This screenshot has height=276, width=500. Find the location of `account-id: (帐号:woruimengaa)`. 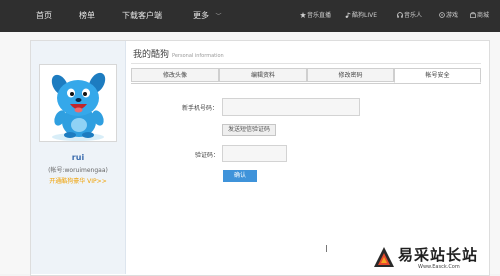

account-id: (帐号:woruimengaa) is located at coordinates (78, 170).